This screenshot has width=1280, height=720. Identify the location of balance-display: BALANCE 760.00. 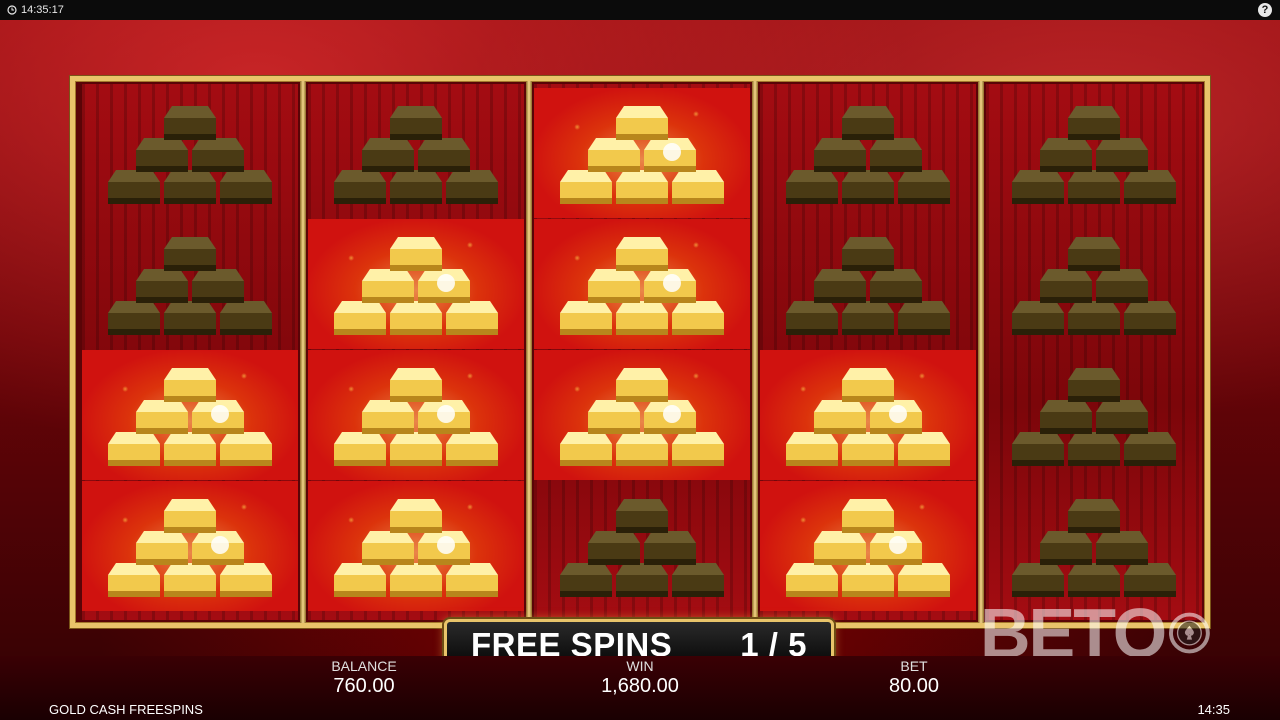
(364, 678).